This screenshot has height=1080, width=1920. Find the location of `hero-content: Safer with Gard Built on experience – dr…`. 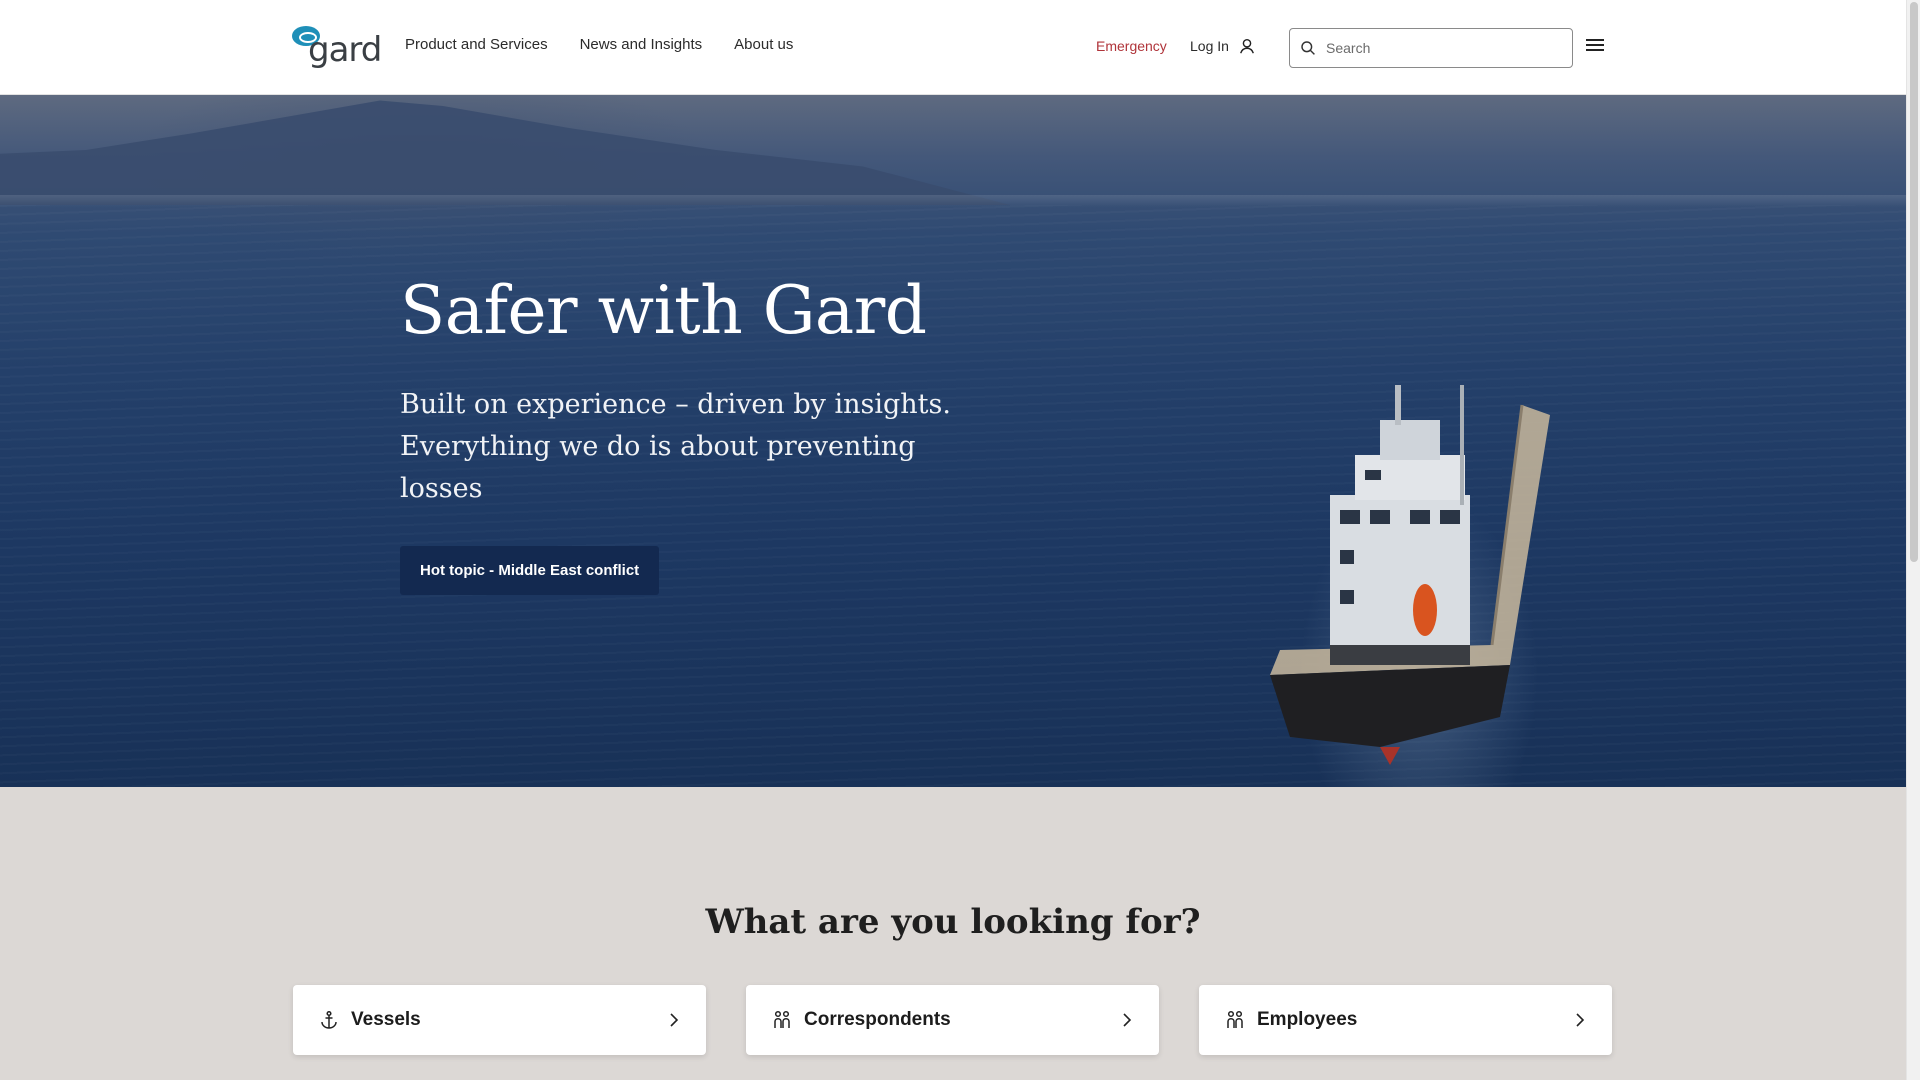

hero-content: Safer with Gard Built on experience – dr… is located at coordinates (680, 433).